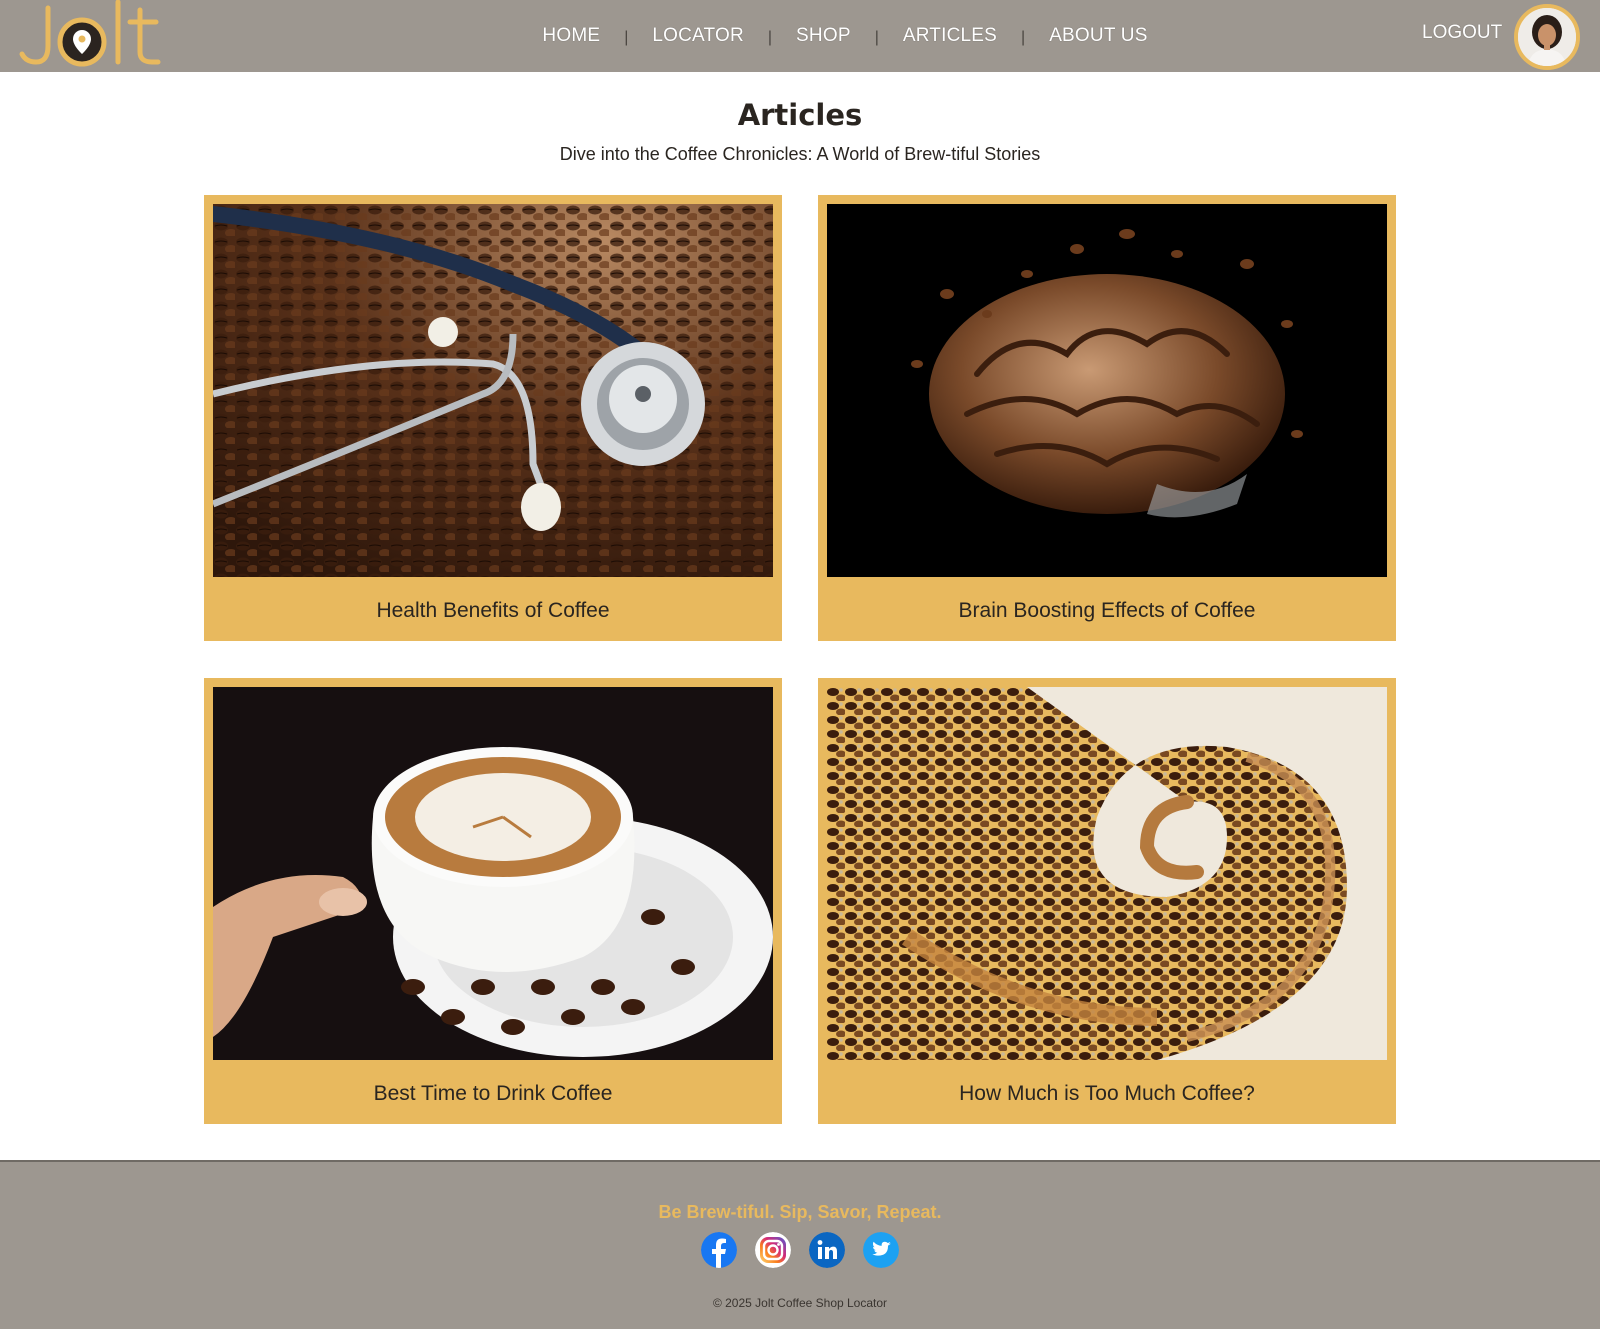 This screenshot has height=1329, width=1600. I want to click on article-title: How Much is Too Much Coffee?, so click(1107, 1094).